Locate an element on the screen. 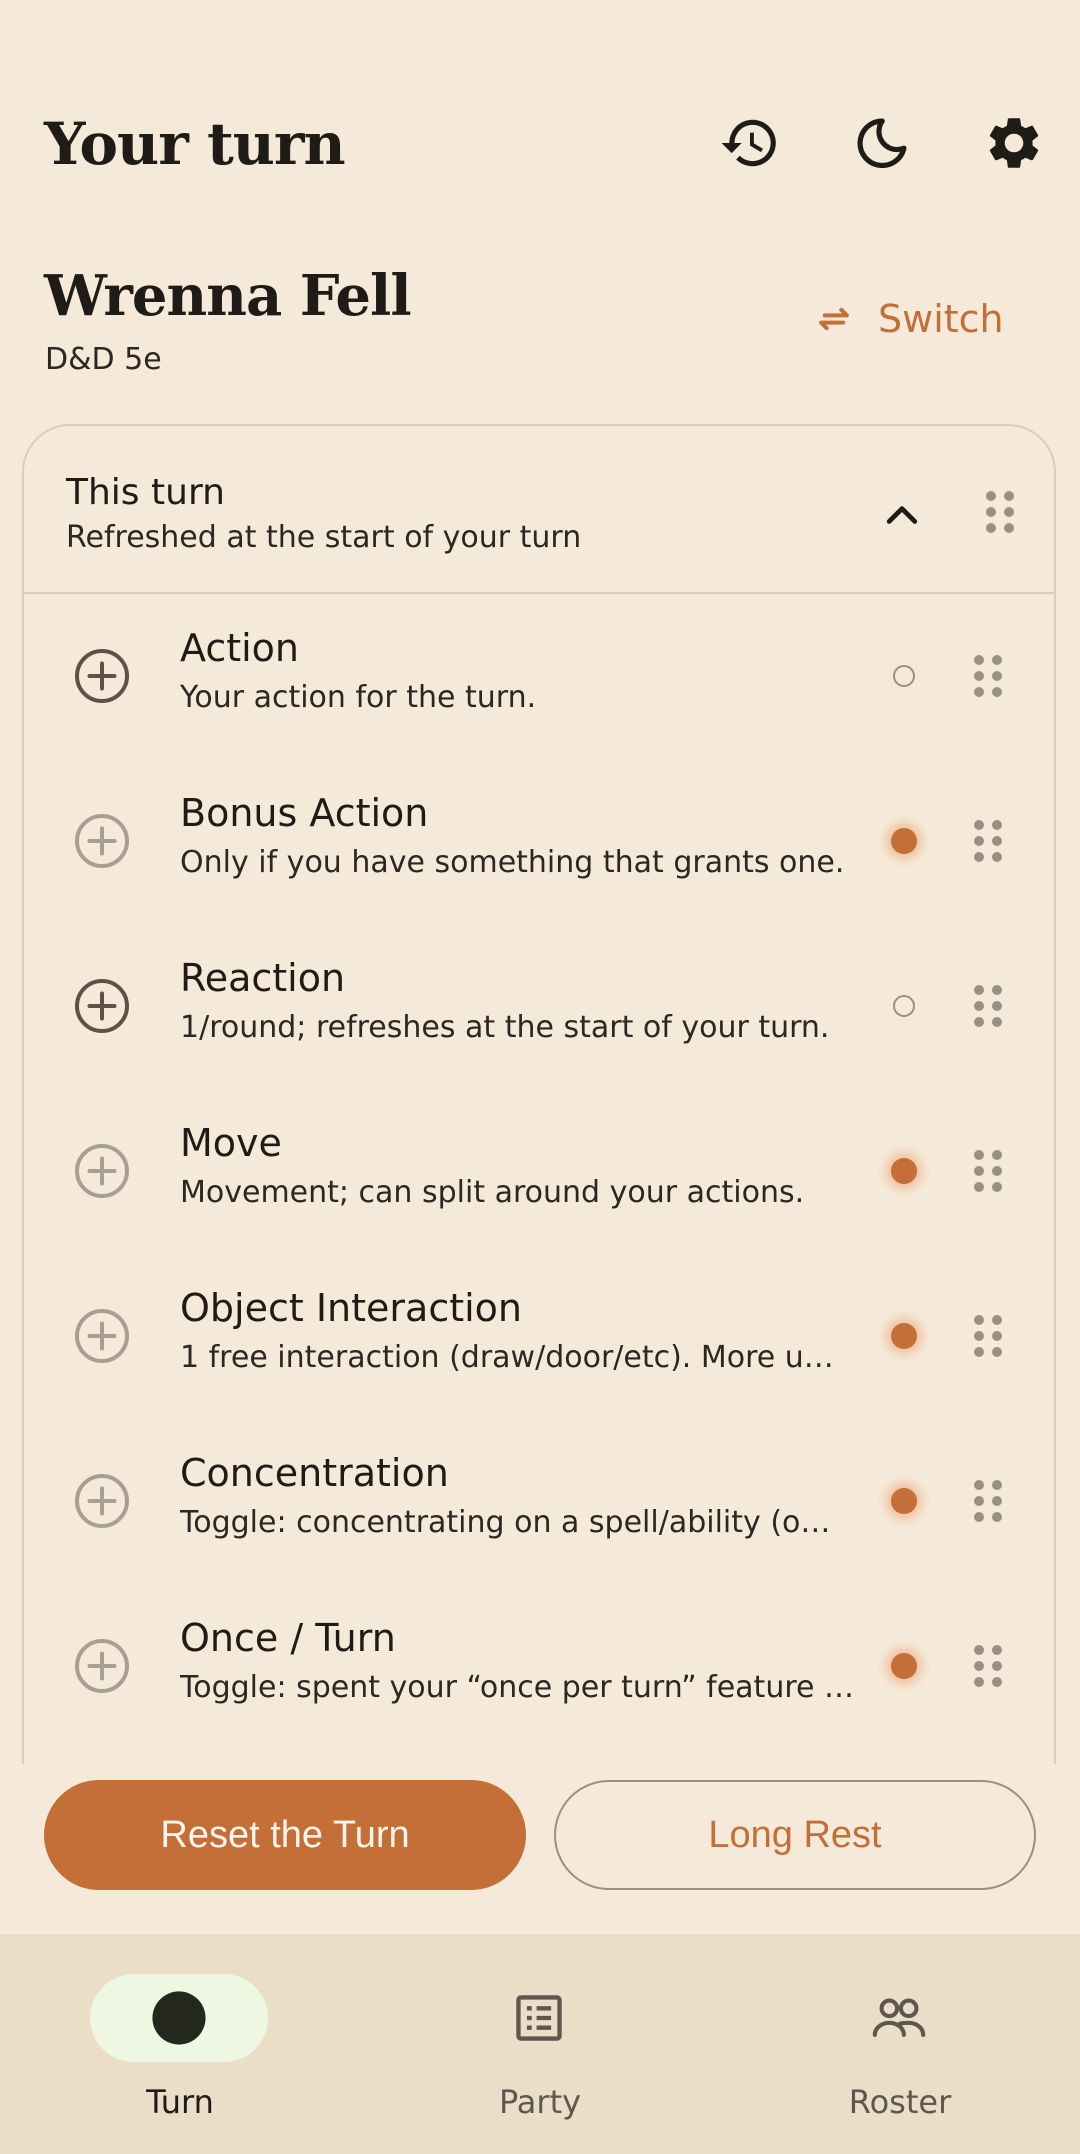 This screenshot has width=1080, height=2154. nav-label-turn: Turn is located at coordinates (180, 2102).